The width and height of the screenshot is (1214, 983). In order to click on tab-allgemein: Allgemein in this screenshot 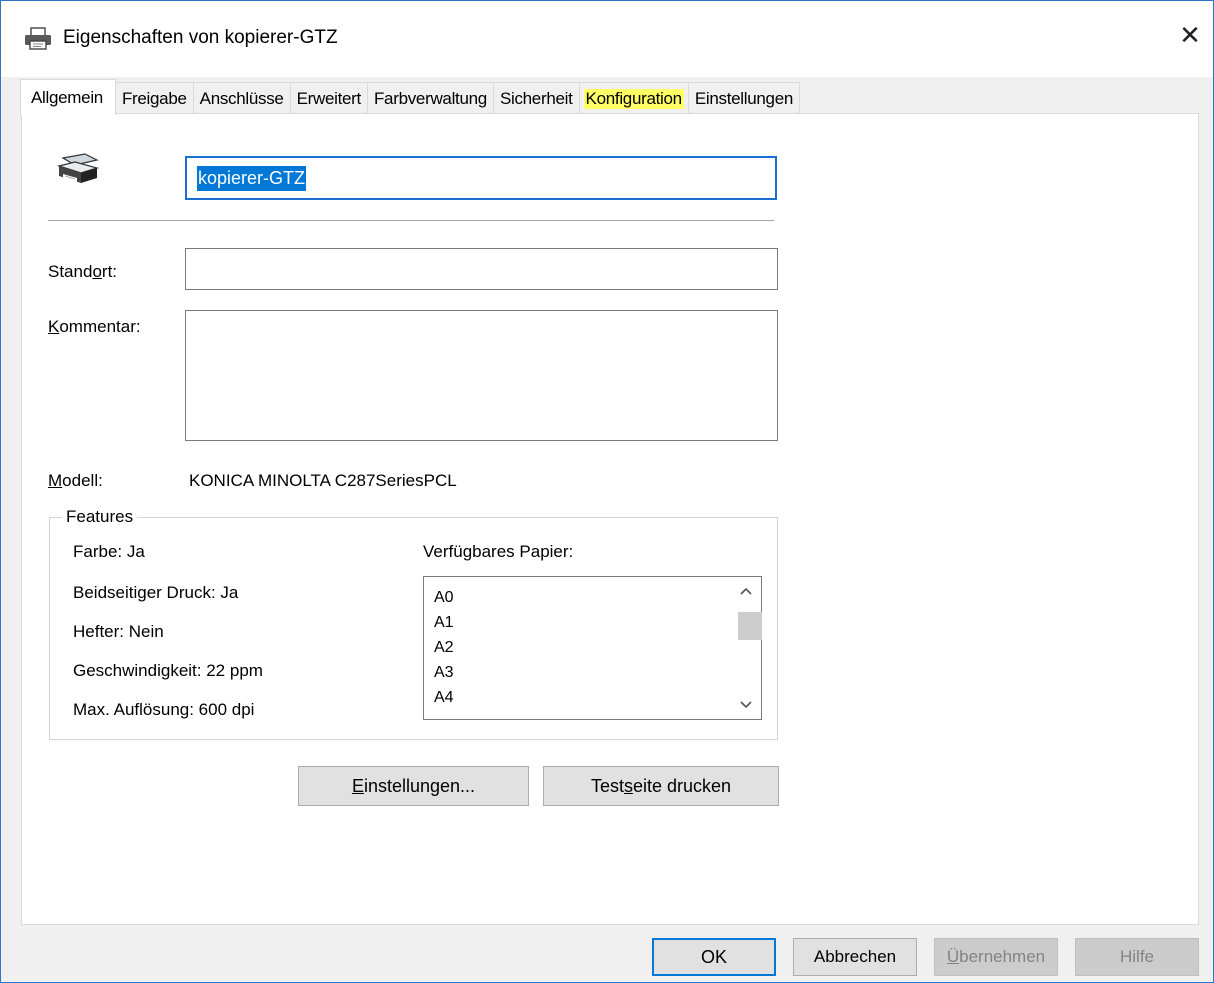, I will do `click(68, 97)`.